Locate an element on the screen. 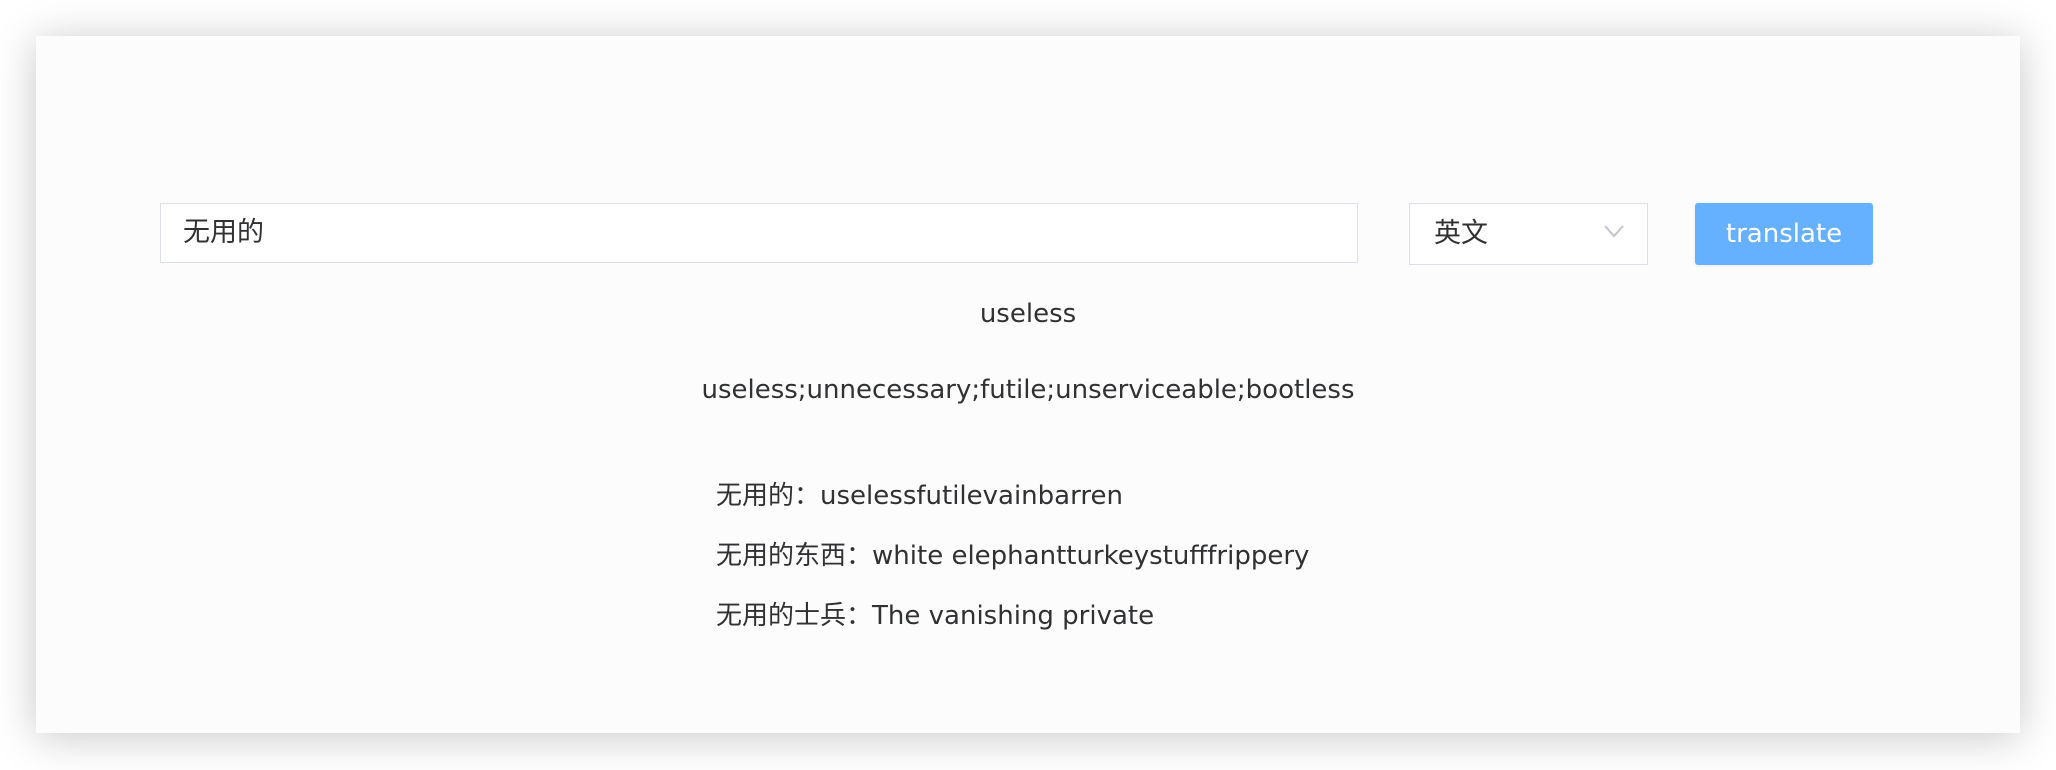 The width and height of the screenshot is (2056, 770). source-text-input is located at coordinates (759, 233).